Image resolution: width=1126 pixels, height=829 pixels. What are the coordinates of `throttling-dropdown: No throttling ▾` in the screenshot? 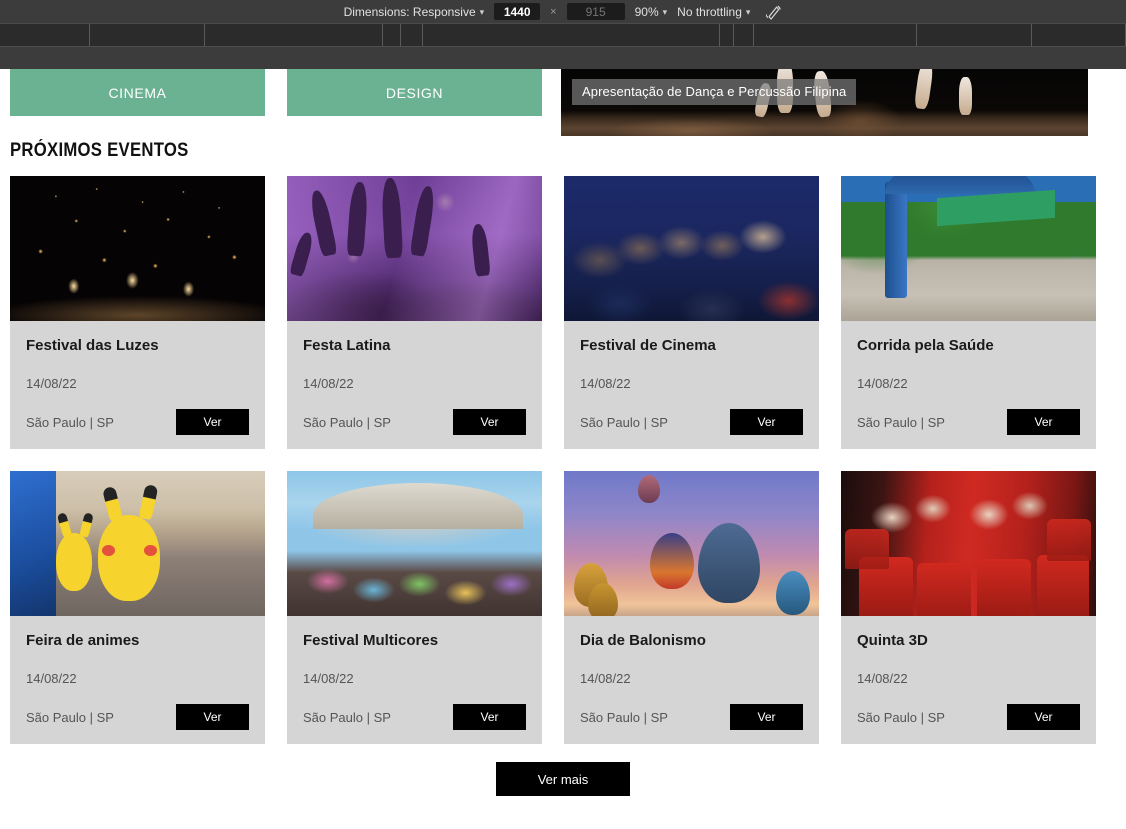 It's located at (713, 12).